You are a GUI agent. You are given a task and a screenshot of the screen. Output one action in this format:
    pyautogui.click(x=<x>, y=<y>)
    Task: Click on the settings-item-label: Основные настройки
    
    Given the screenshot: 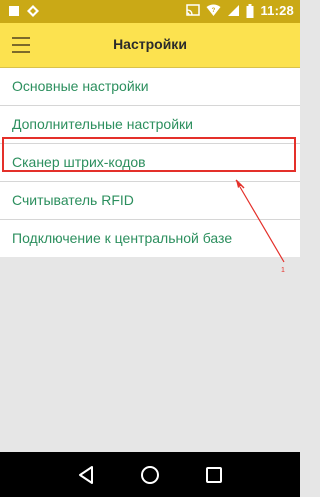 What is the action you would take?
    pyautogui.click(x=80, y=86)
    